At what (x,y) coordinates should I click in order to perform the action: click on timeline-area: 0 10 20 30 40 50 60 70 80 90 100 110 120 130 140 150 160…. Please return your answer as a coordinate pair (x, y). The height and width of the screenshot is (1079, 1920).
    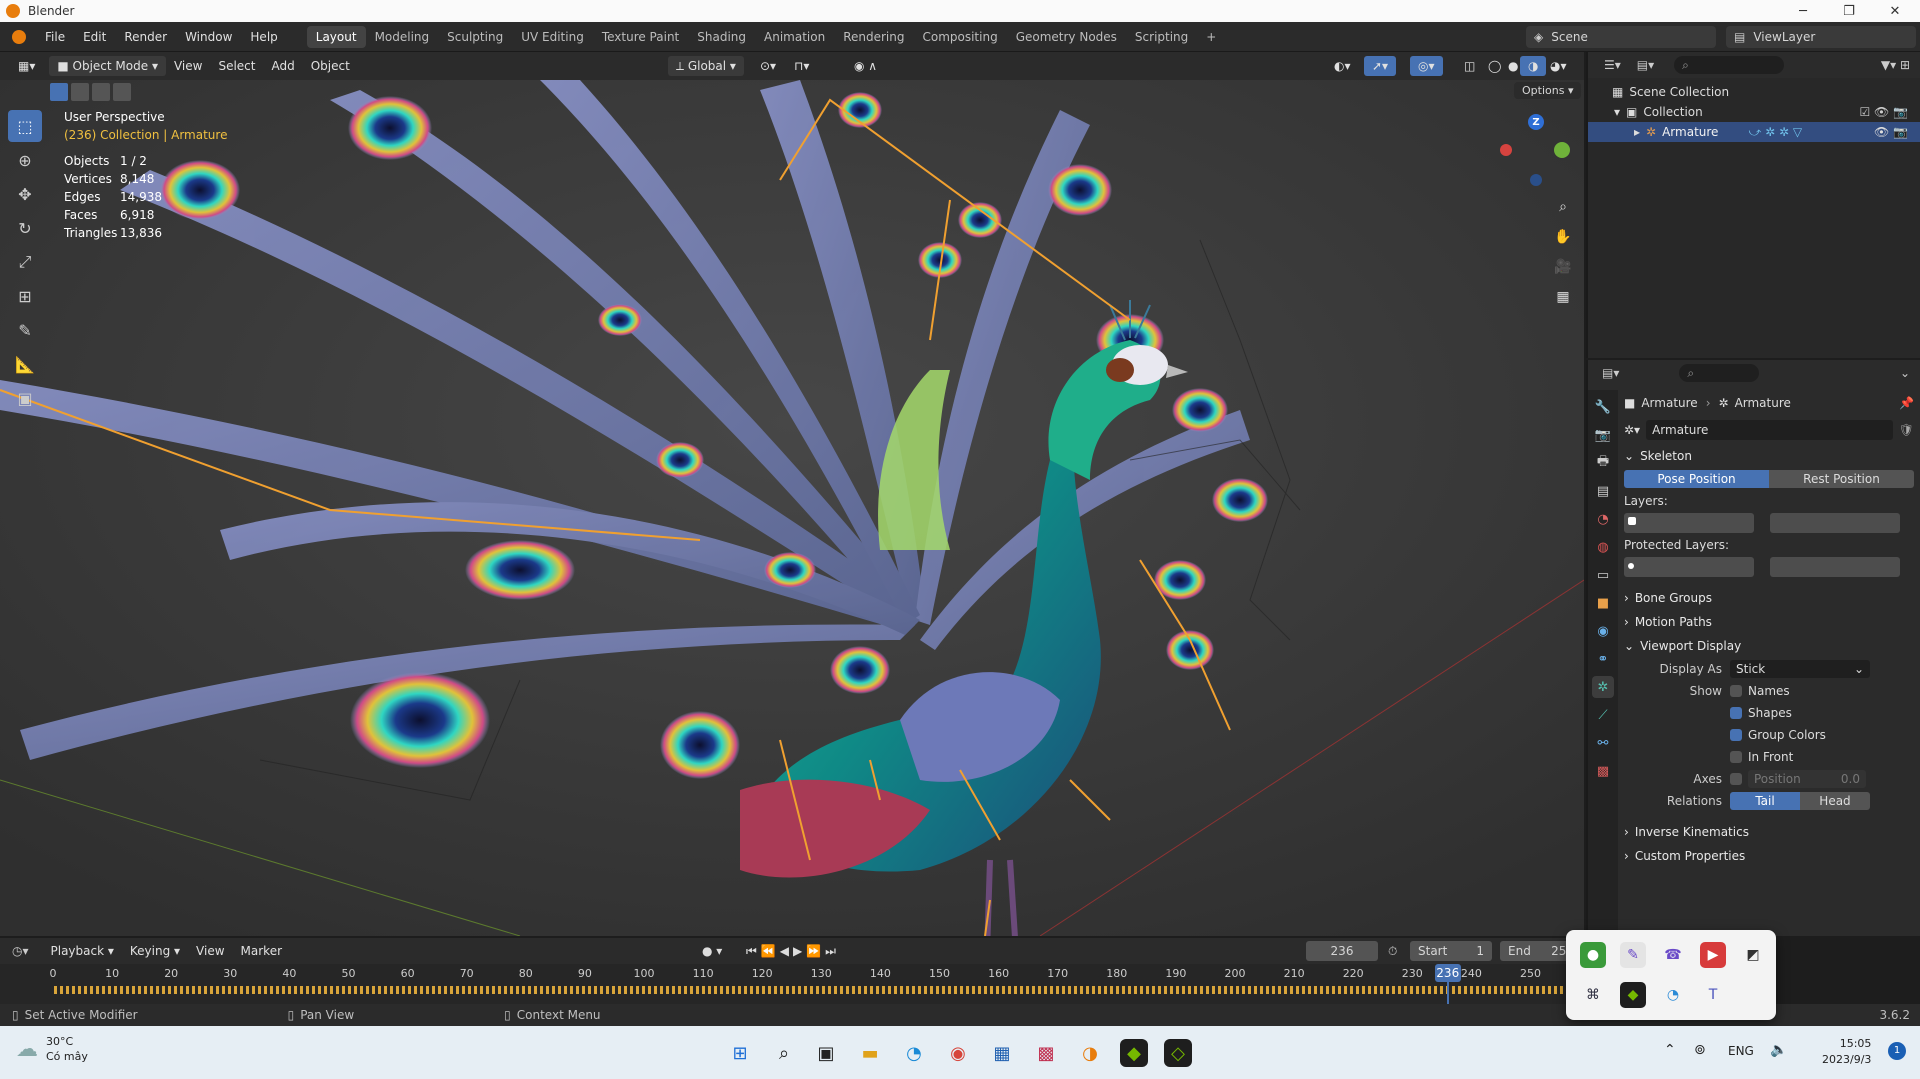
    Looking at the image, I should click on (792, 984).